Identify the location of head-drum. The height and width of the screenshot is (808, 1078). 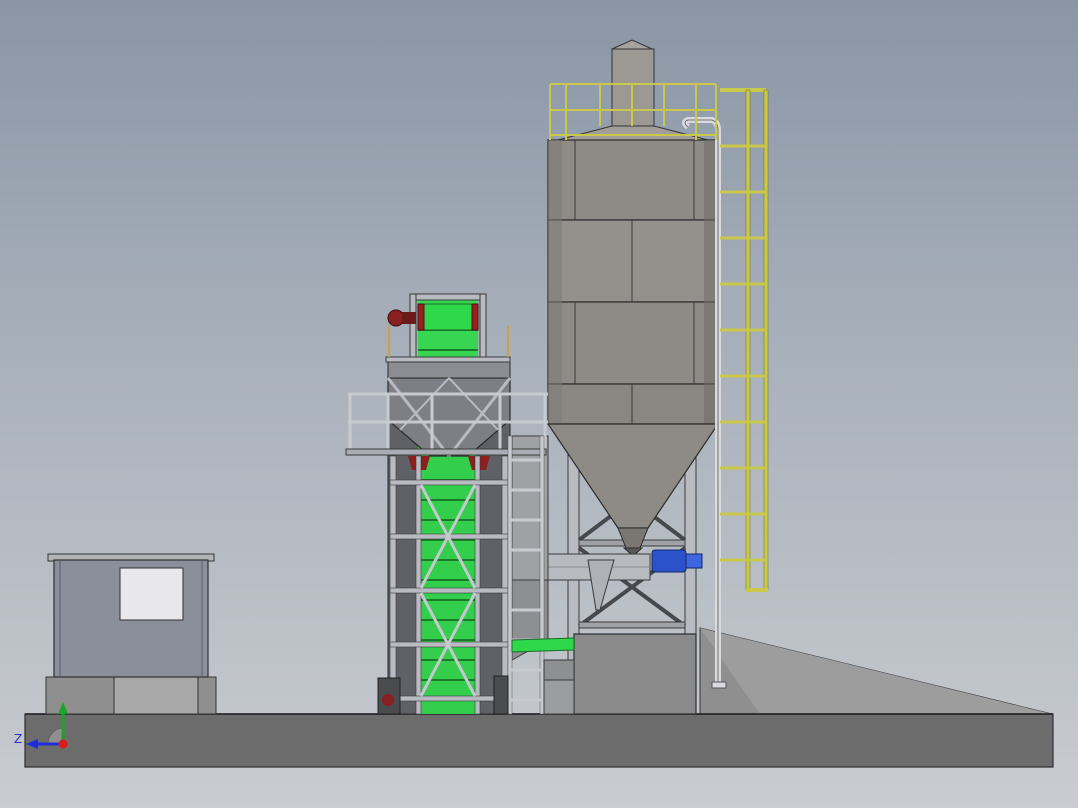
(448, 317).